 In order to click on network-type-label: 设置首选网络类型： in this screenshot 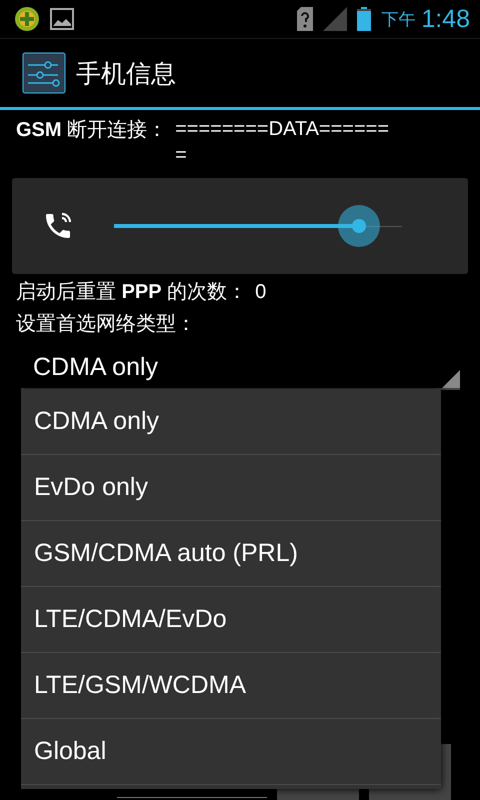, I will do `click(106, 324)`.